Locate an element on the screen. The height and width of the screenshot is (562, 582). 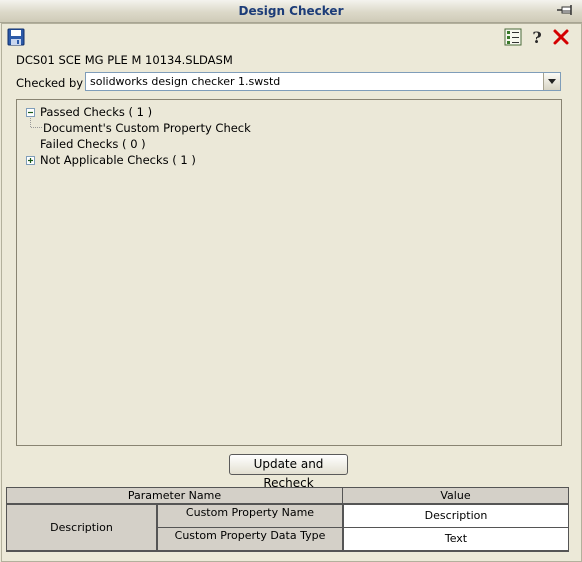
tree-label-custom-property-check: Document's Custom Property Check is located at coordinates (147, 128).